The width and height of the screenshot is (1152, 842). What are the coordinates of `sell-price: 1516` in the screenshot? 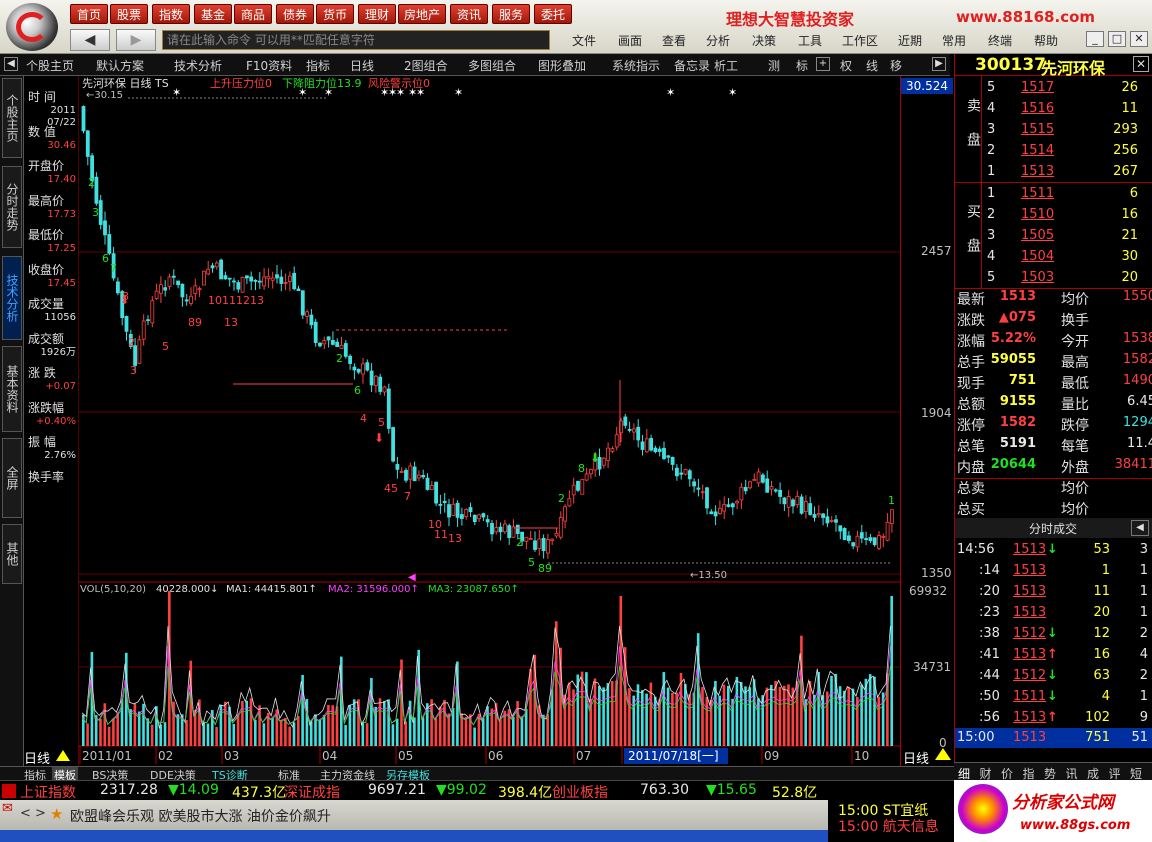 It's located at (1037, 108).